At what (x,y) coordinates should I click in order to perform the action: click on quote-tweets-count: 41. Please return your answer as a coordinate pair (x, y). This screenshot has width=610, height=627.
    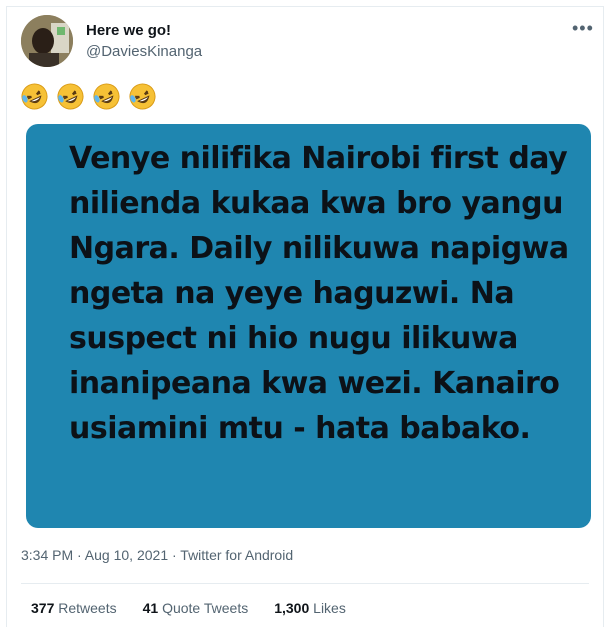
    Looking at the image, I should click on (150, 608).